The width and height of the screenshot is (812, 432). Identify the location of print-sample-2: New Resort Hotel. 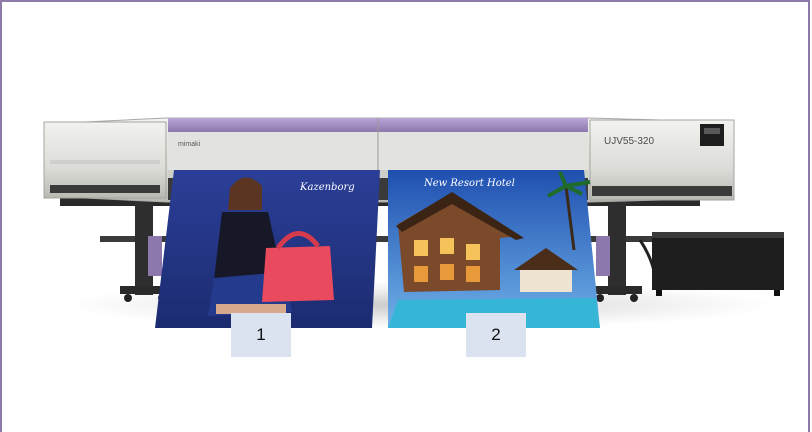
(494, 249).